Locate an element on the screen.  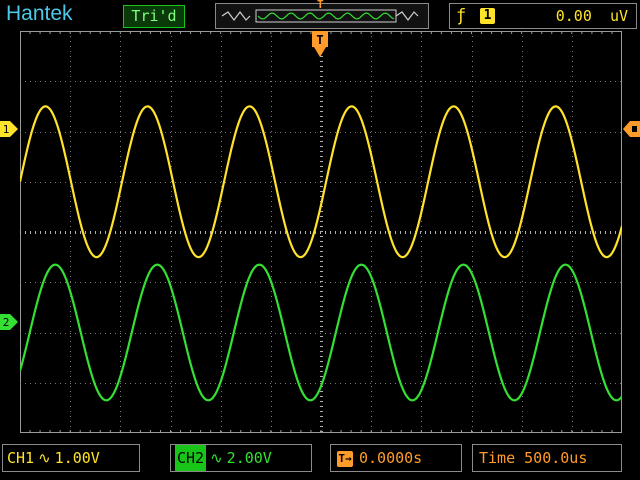
ch2-scale-panel: CH2 ∿ 2.00V is located at coordinates (241, 458).